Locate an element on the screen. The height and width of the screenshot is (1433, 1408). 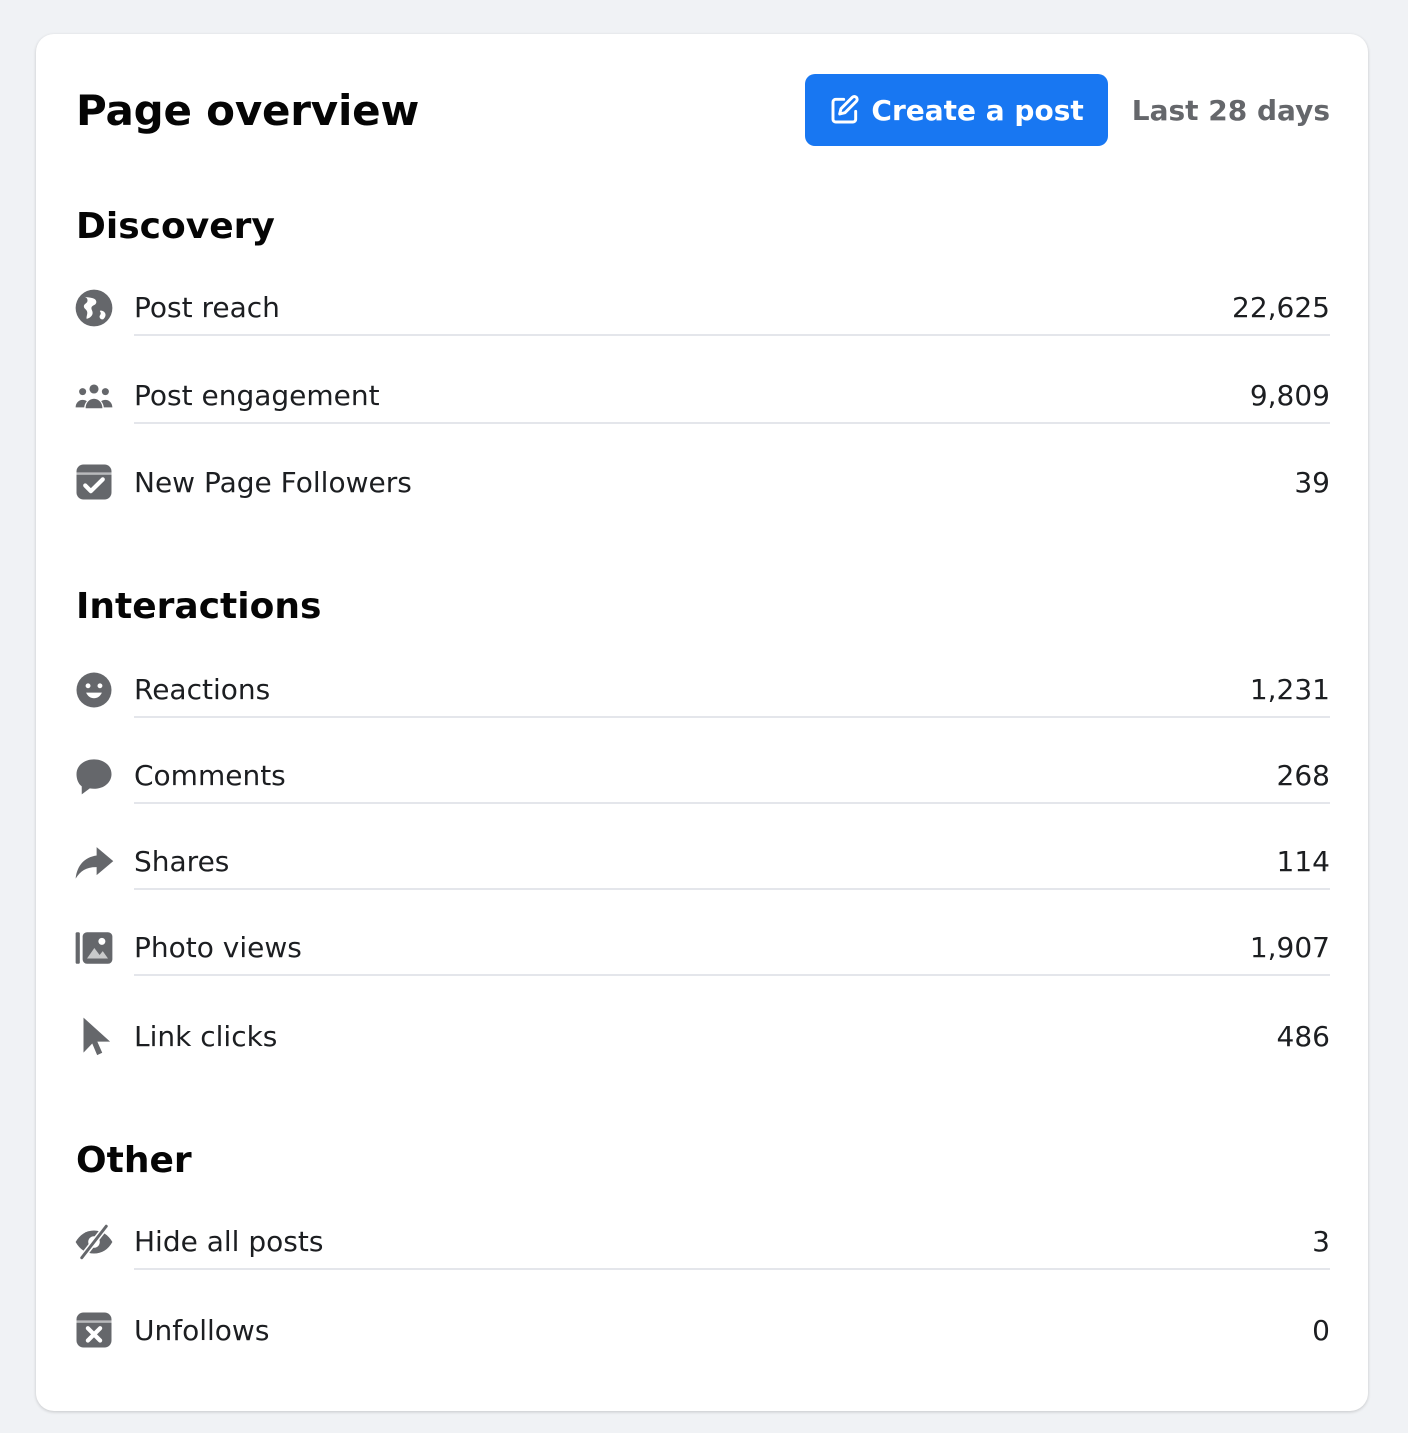
stat-row-photo-views: Photo views 1,907 is located at coordinates (701, 948).